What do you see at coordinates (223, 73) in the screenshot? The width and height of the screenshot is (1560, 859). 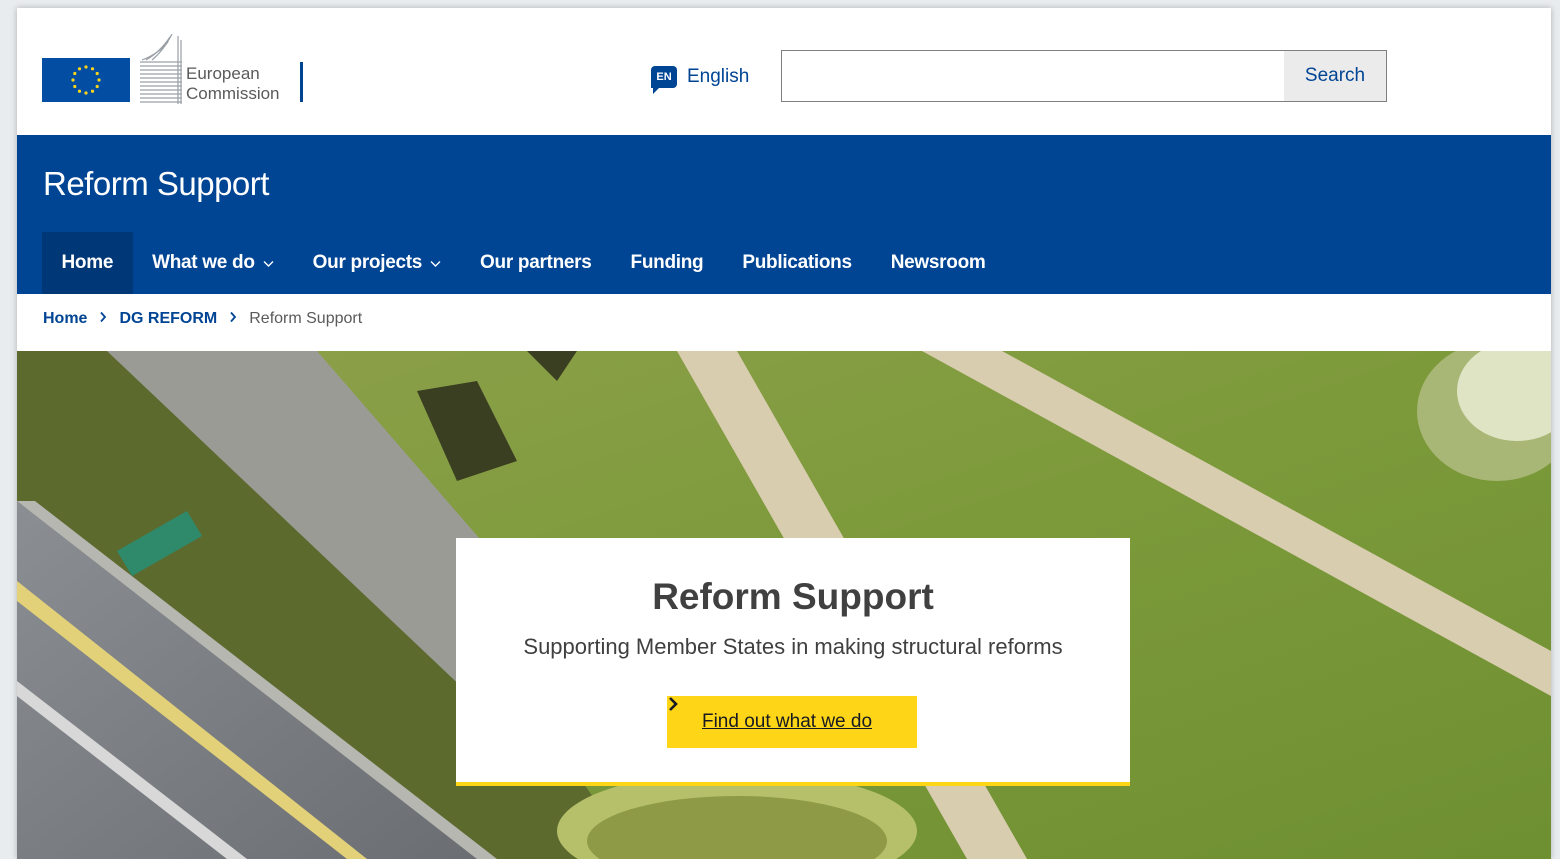 I see `org-name-line1: European` at bounding box center [223, 73].